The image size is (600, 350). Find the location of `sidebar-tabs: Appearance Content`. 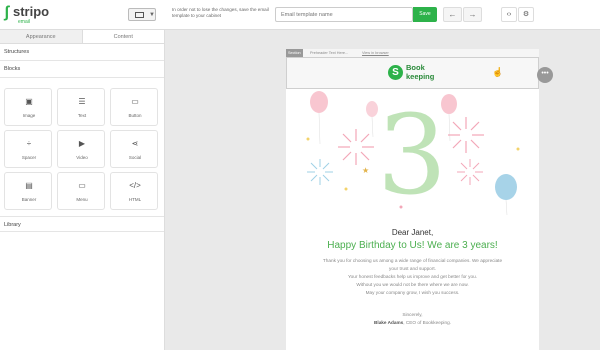

sidebar-tabs: Appearance Content is located at coordinates (82, 37).